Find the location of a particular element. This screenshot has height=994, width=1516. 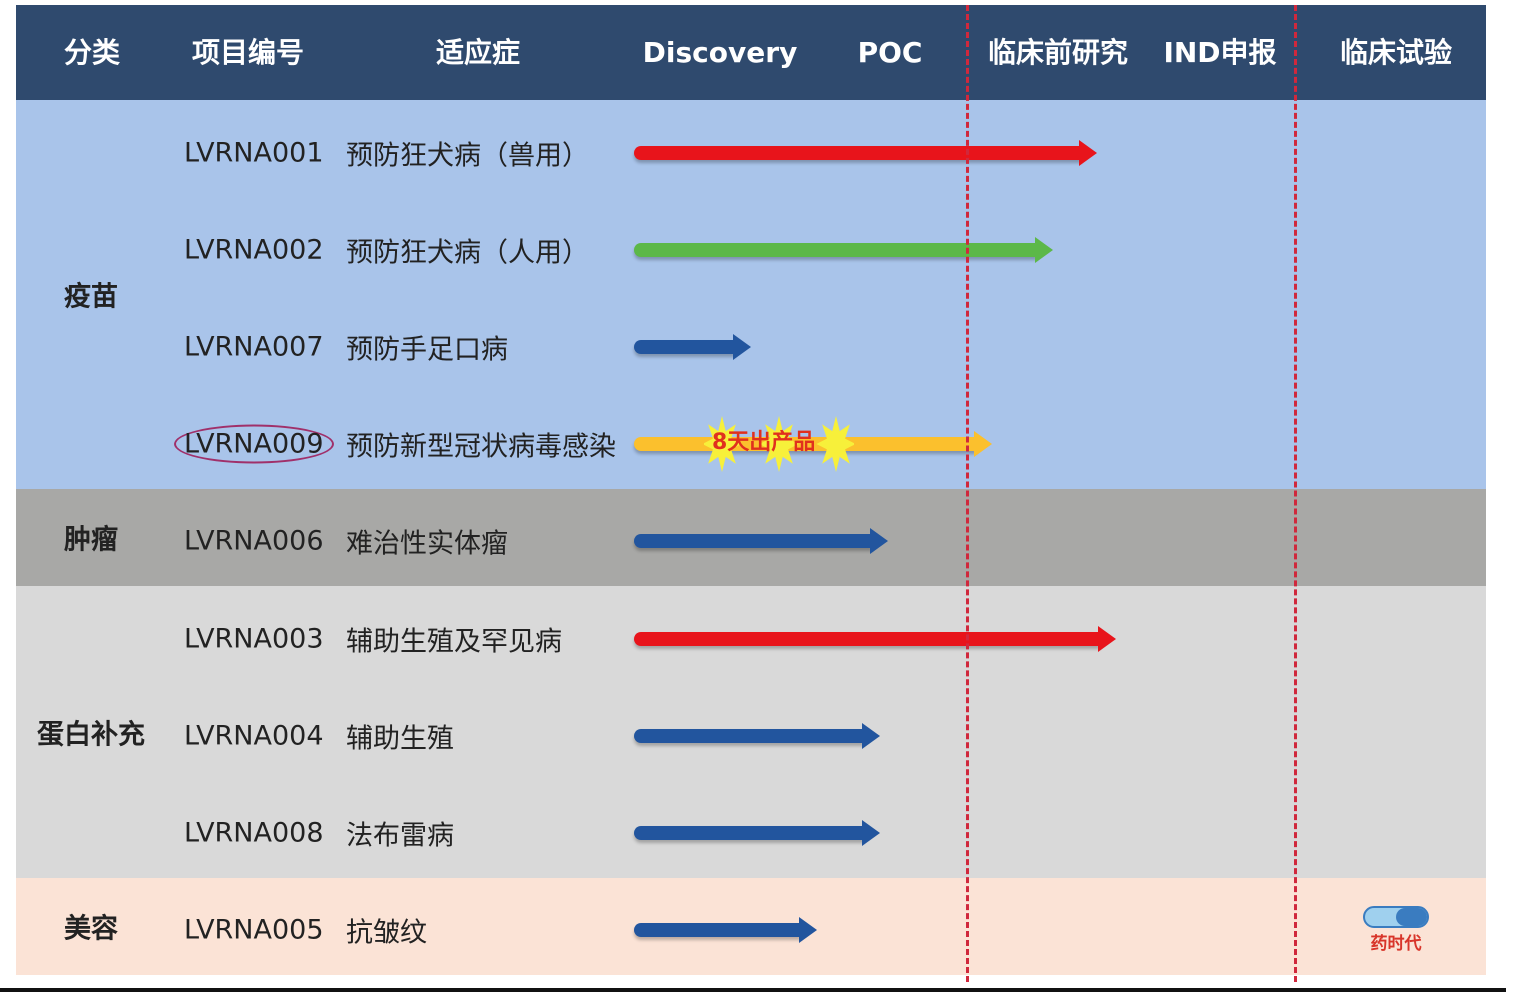

category-label: 肿瘤 is located at coordinates (91, 540).